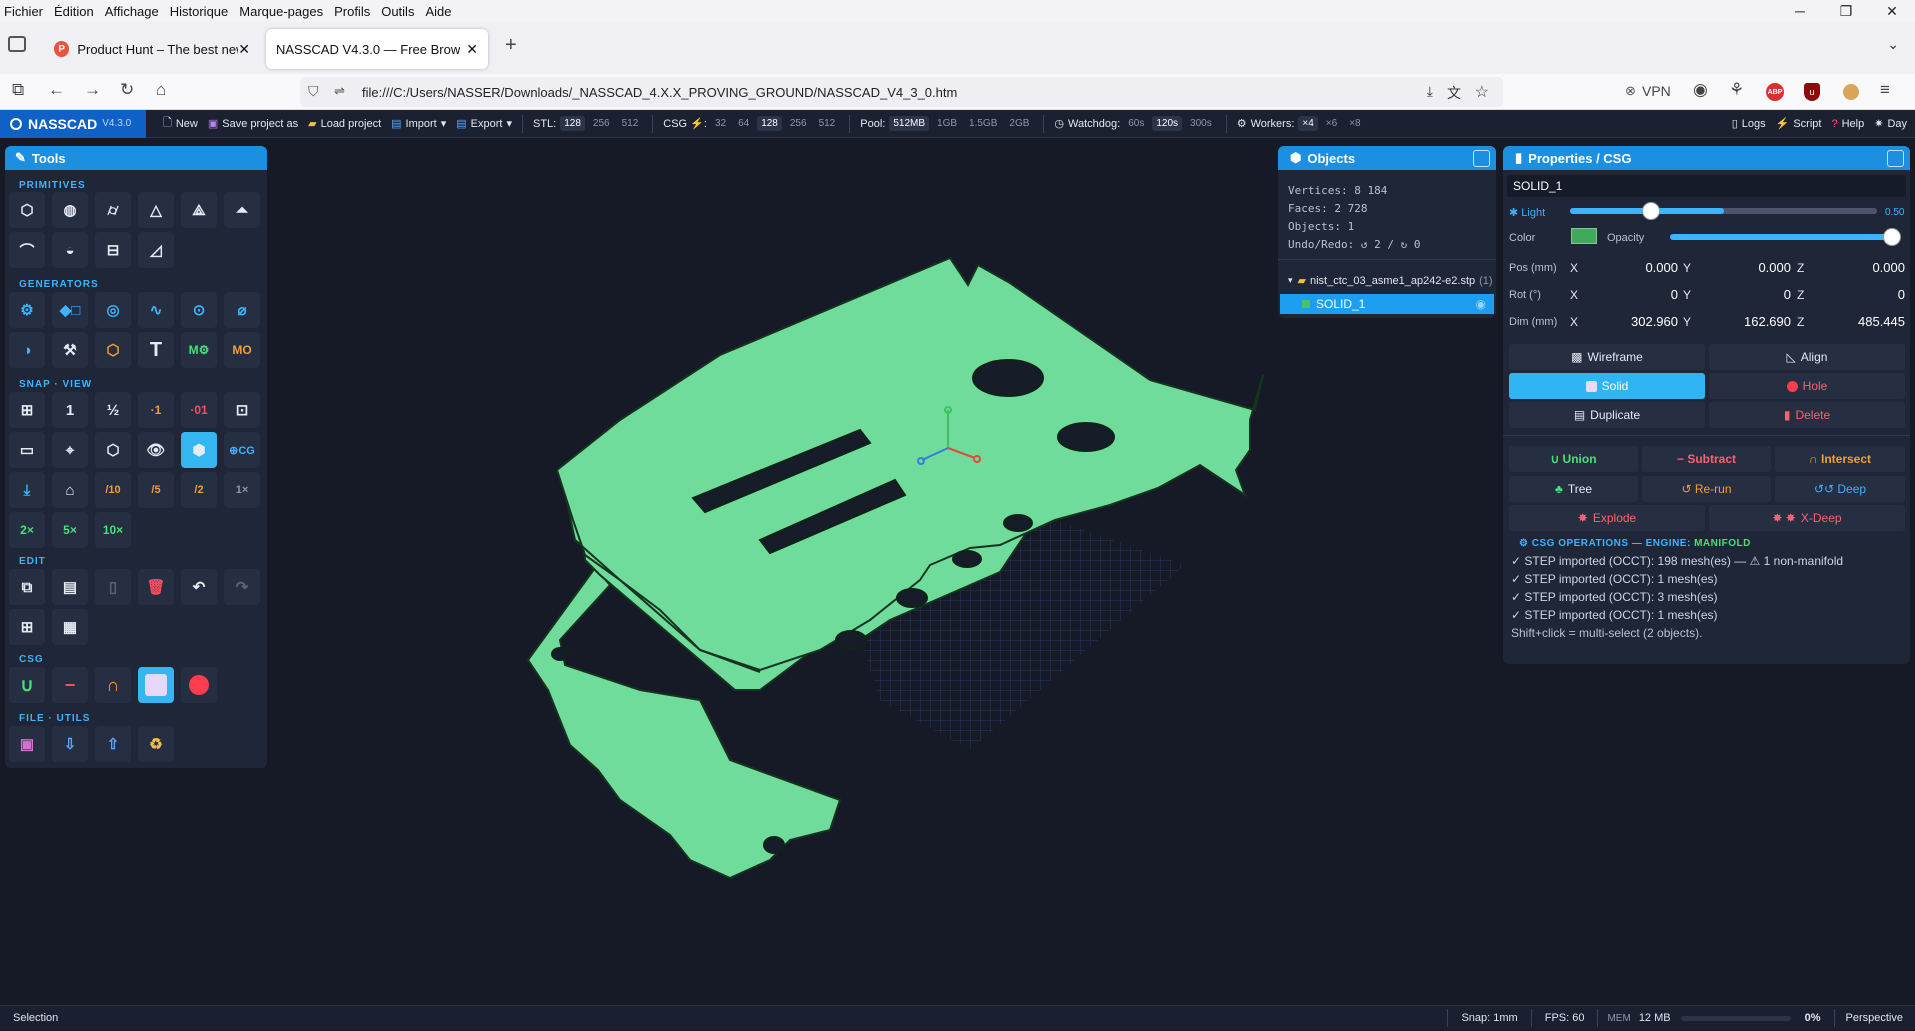  Describe the element at coordinates (113, 587) in the screenshot. I see `paste-disabled-icon: ▯` at that location.